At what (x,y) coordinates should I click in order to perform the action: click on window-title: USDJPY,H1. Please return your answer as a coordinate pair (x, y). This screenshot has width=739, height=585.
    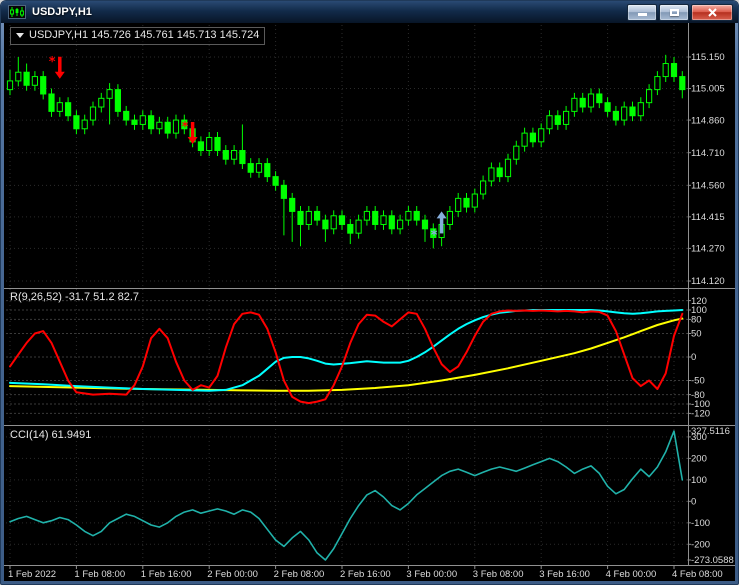
    Looking at the image, I should click on (62, 12).